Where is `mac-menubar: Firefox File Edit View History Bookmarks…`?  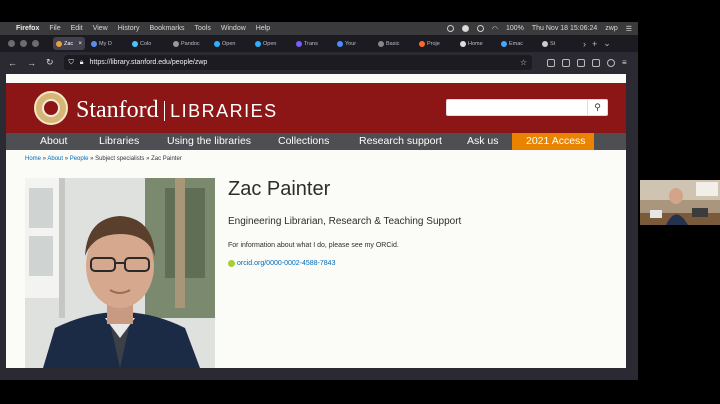
mac-menubar: Firefox File Edit View History Bookmarks… is located at coordinates (319, 28).